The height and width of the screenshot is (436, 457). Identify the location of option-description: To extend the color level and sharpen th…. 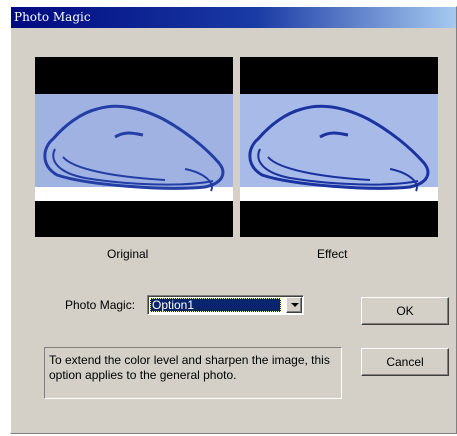
(193, 373).